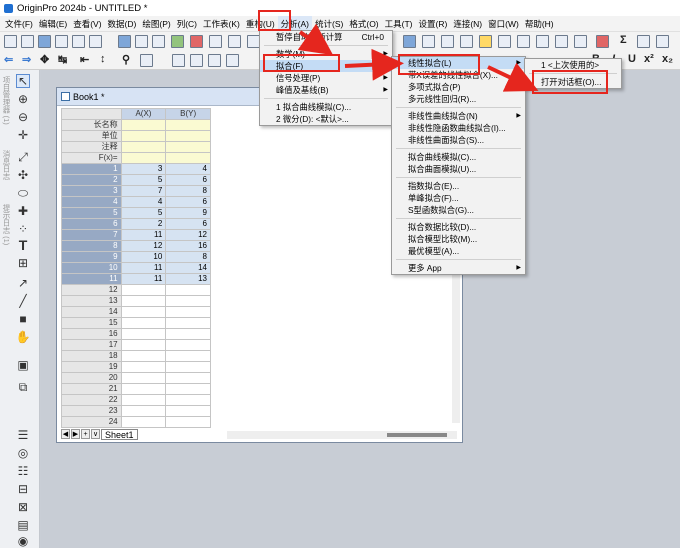  I want to click on arrow-to-fit, so click(315, 39).